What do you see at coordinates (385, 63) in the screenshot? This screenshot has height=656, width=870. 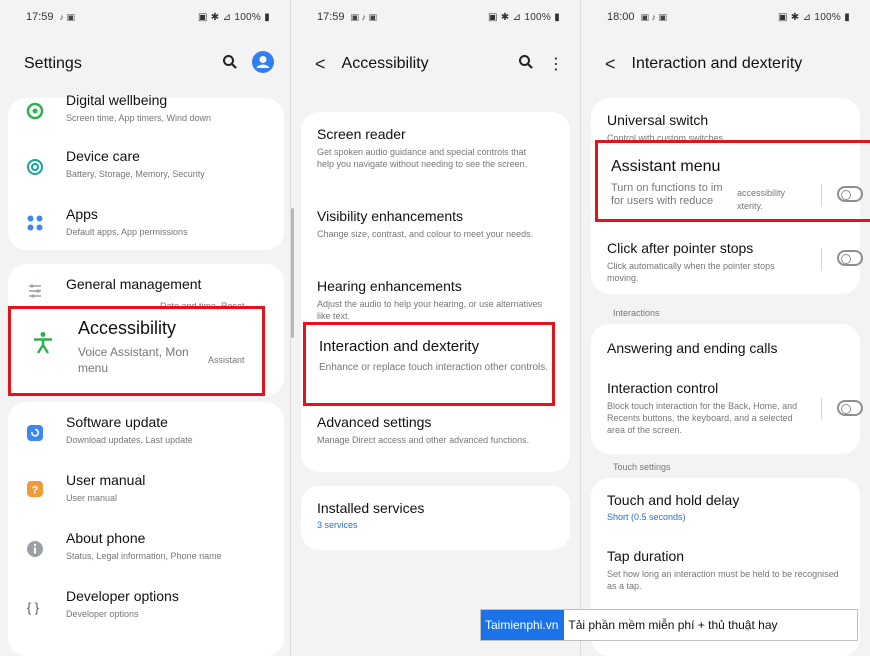 I see `page-title: Accessibility` at bounding box center [385, 63].